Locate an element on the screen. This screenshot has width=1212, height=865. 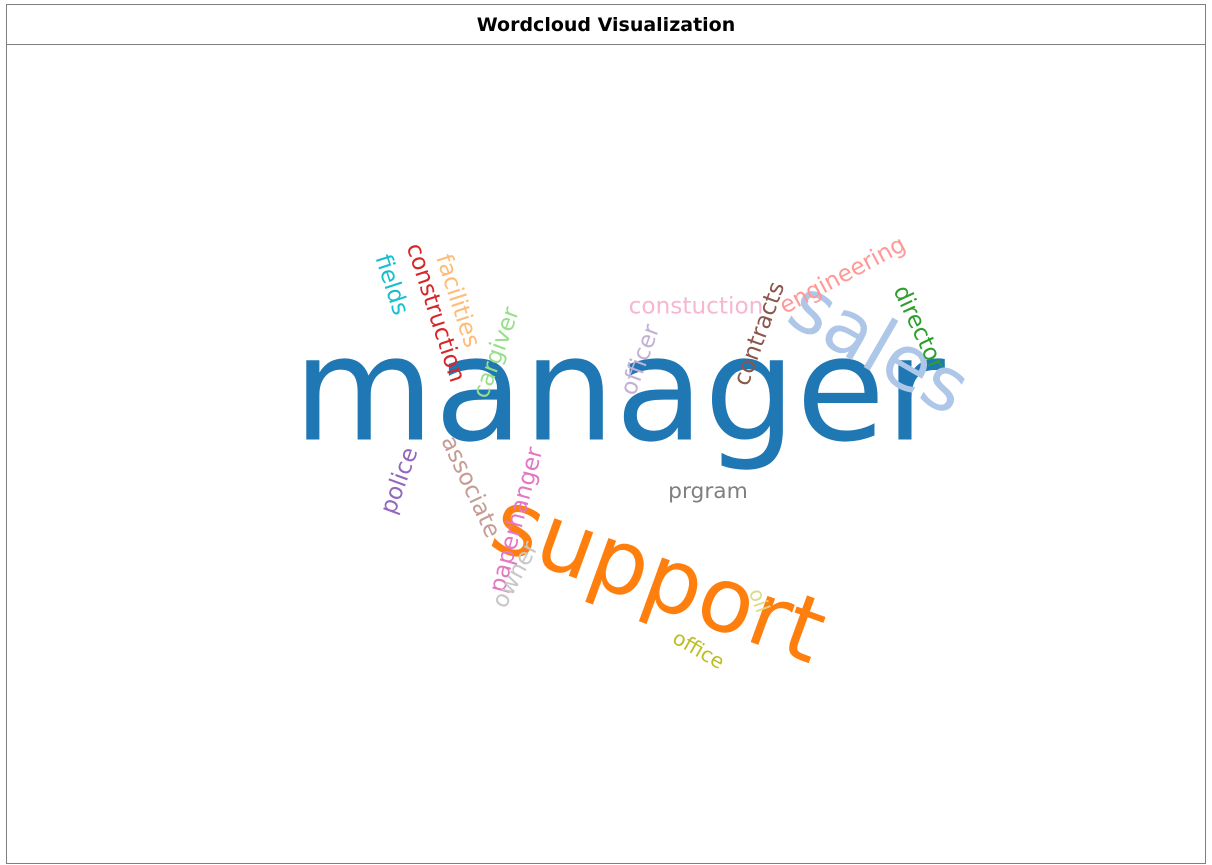
chart-title: Wordcloud Visualization is located at coordinates (606, 25).